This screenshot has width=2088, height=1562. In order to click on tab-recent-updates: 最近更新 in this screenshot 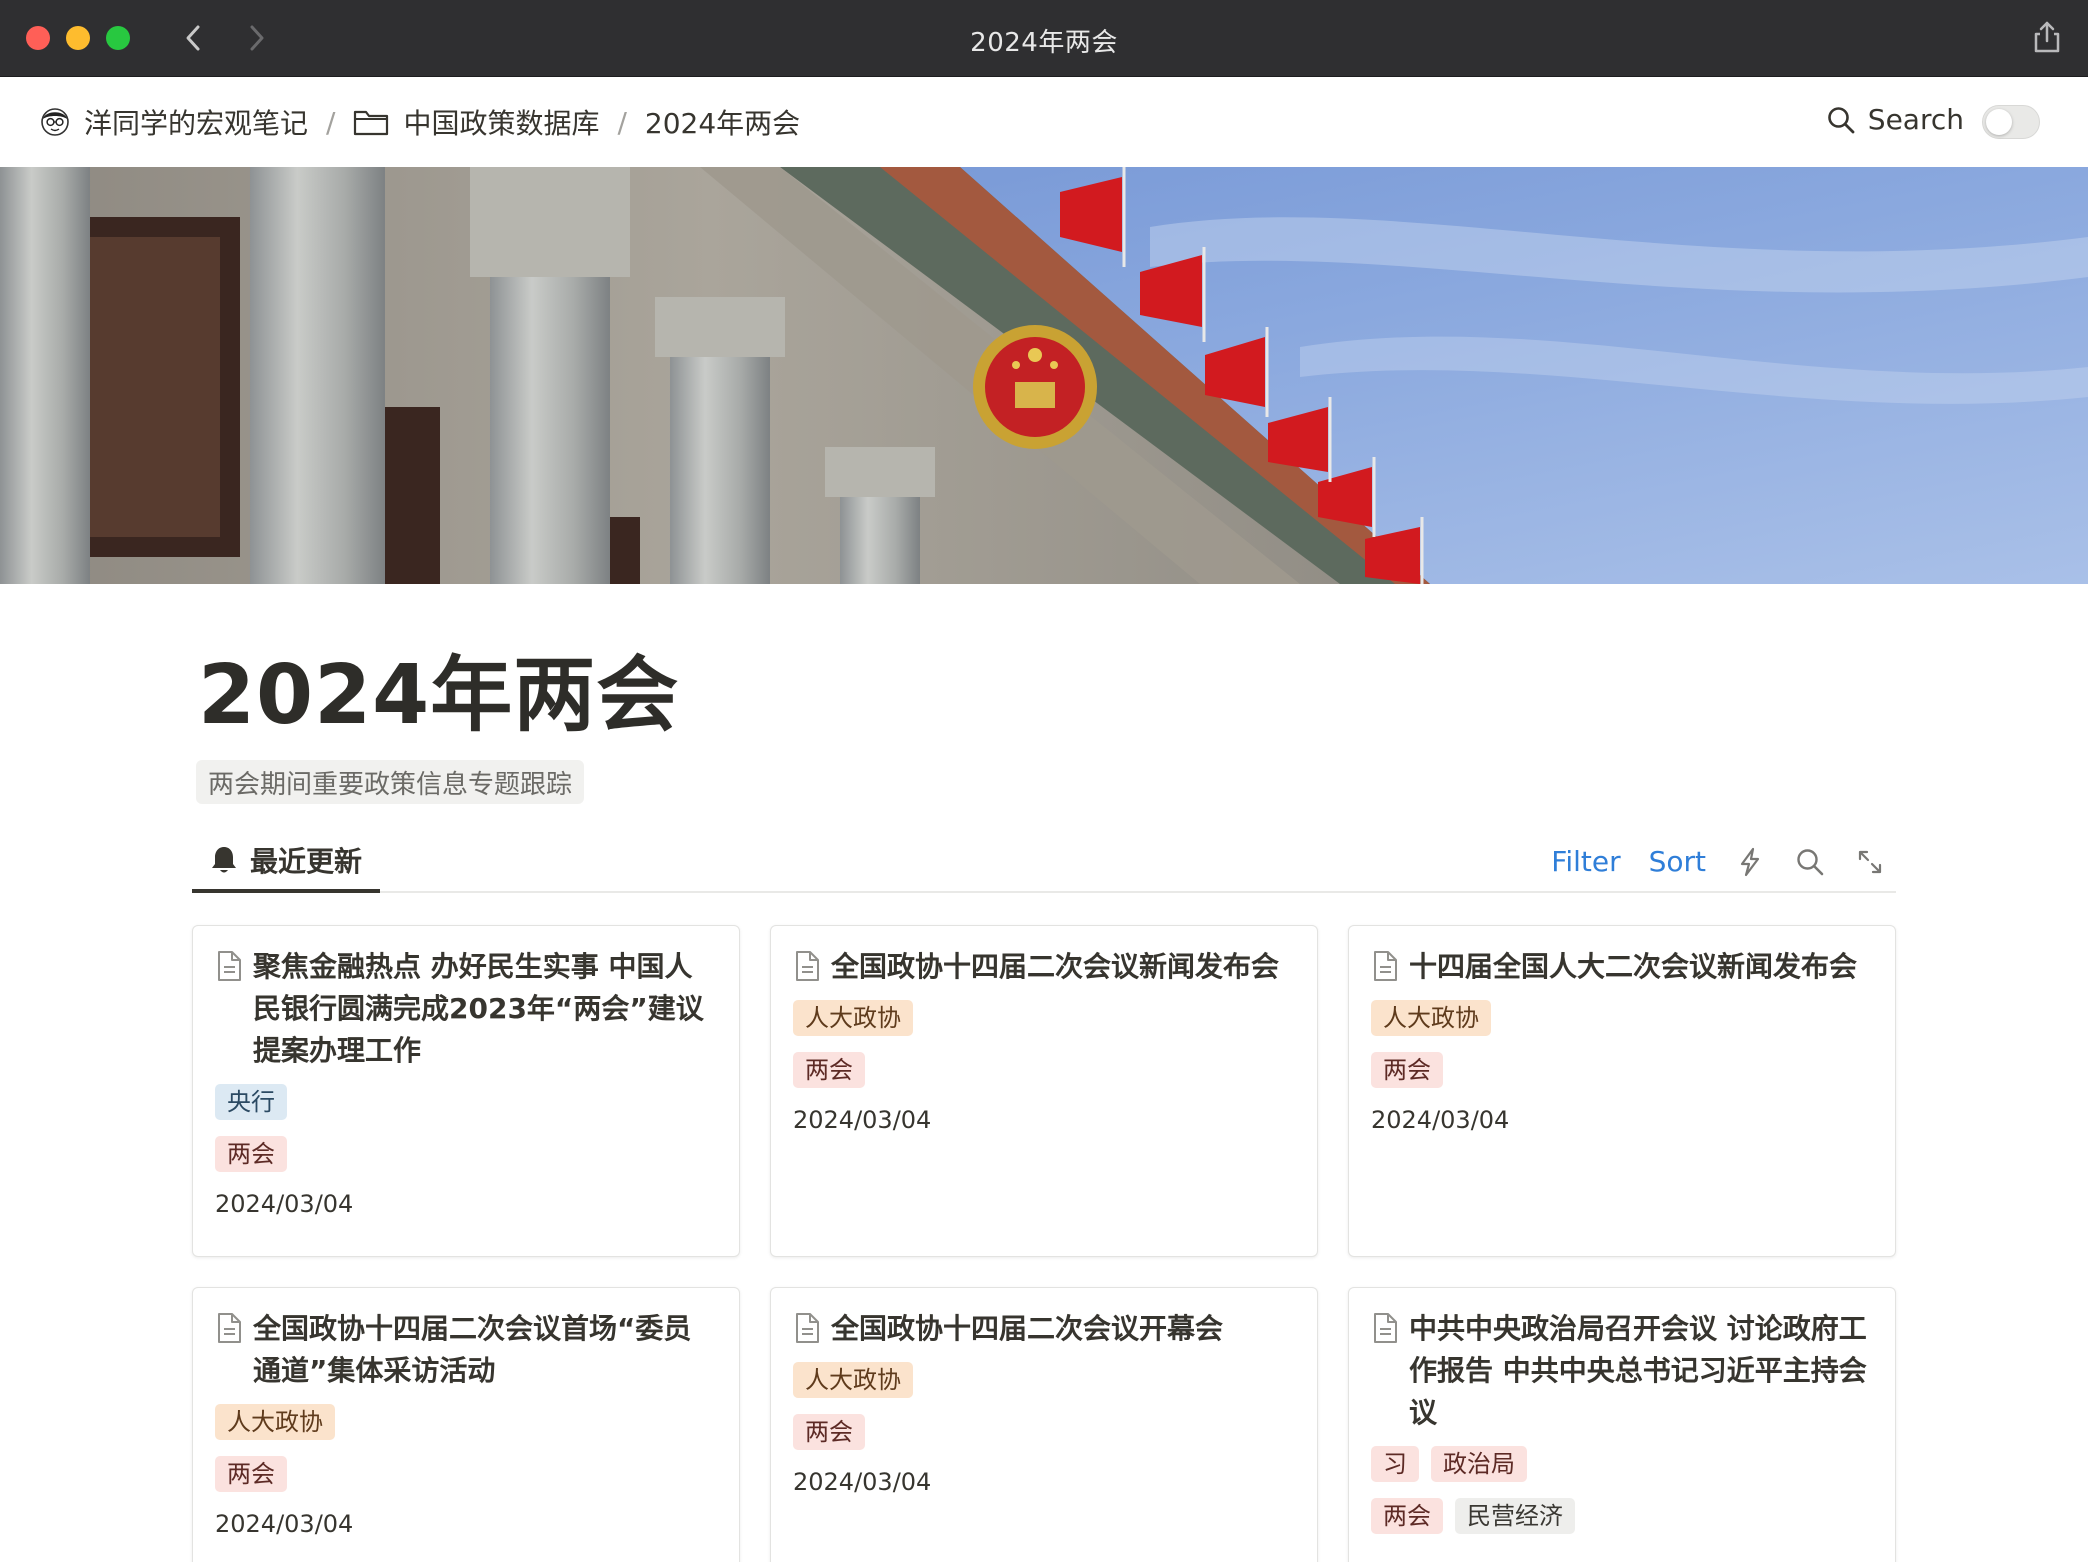, I will do `click(286, 861)`.